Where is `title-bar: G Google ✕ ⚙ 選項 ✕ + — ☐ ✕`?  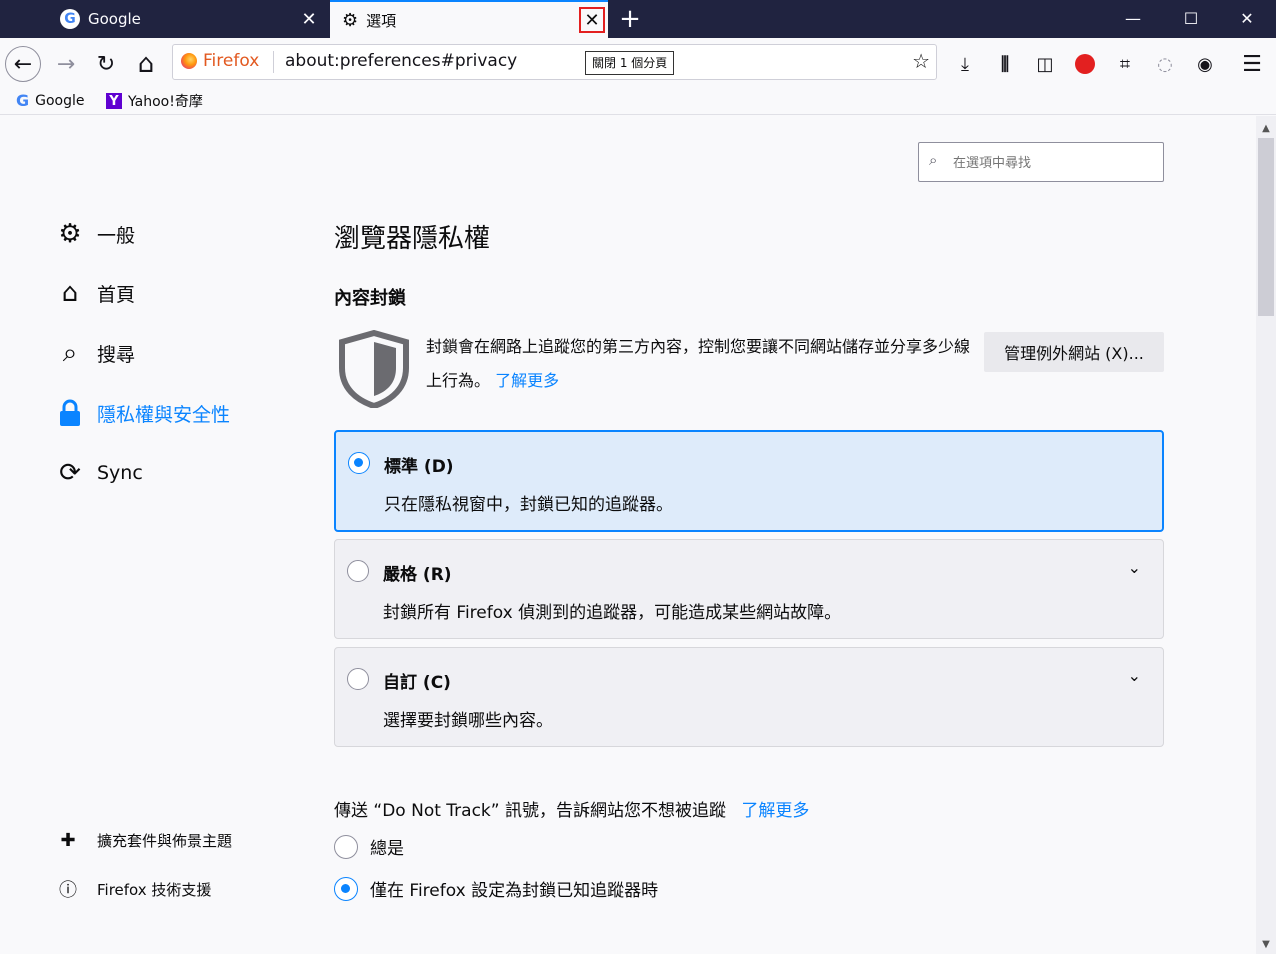
title-bar: G Google ✕ ⚙ 選項 ✕ + — ☐ ✕ is located at coordinates (638, 19).